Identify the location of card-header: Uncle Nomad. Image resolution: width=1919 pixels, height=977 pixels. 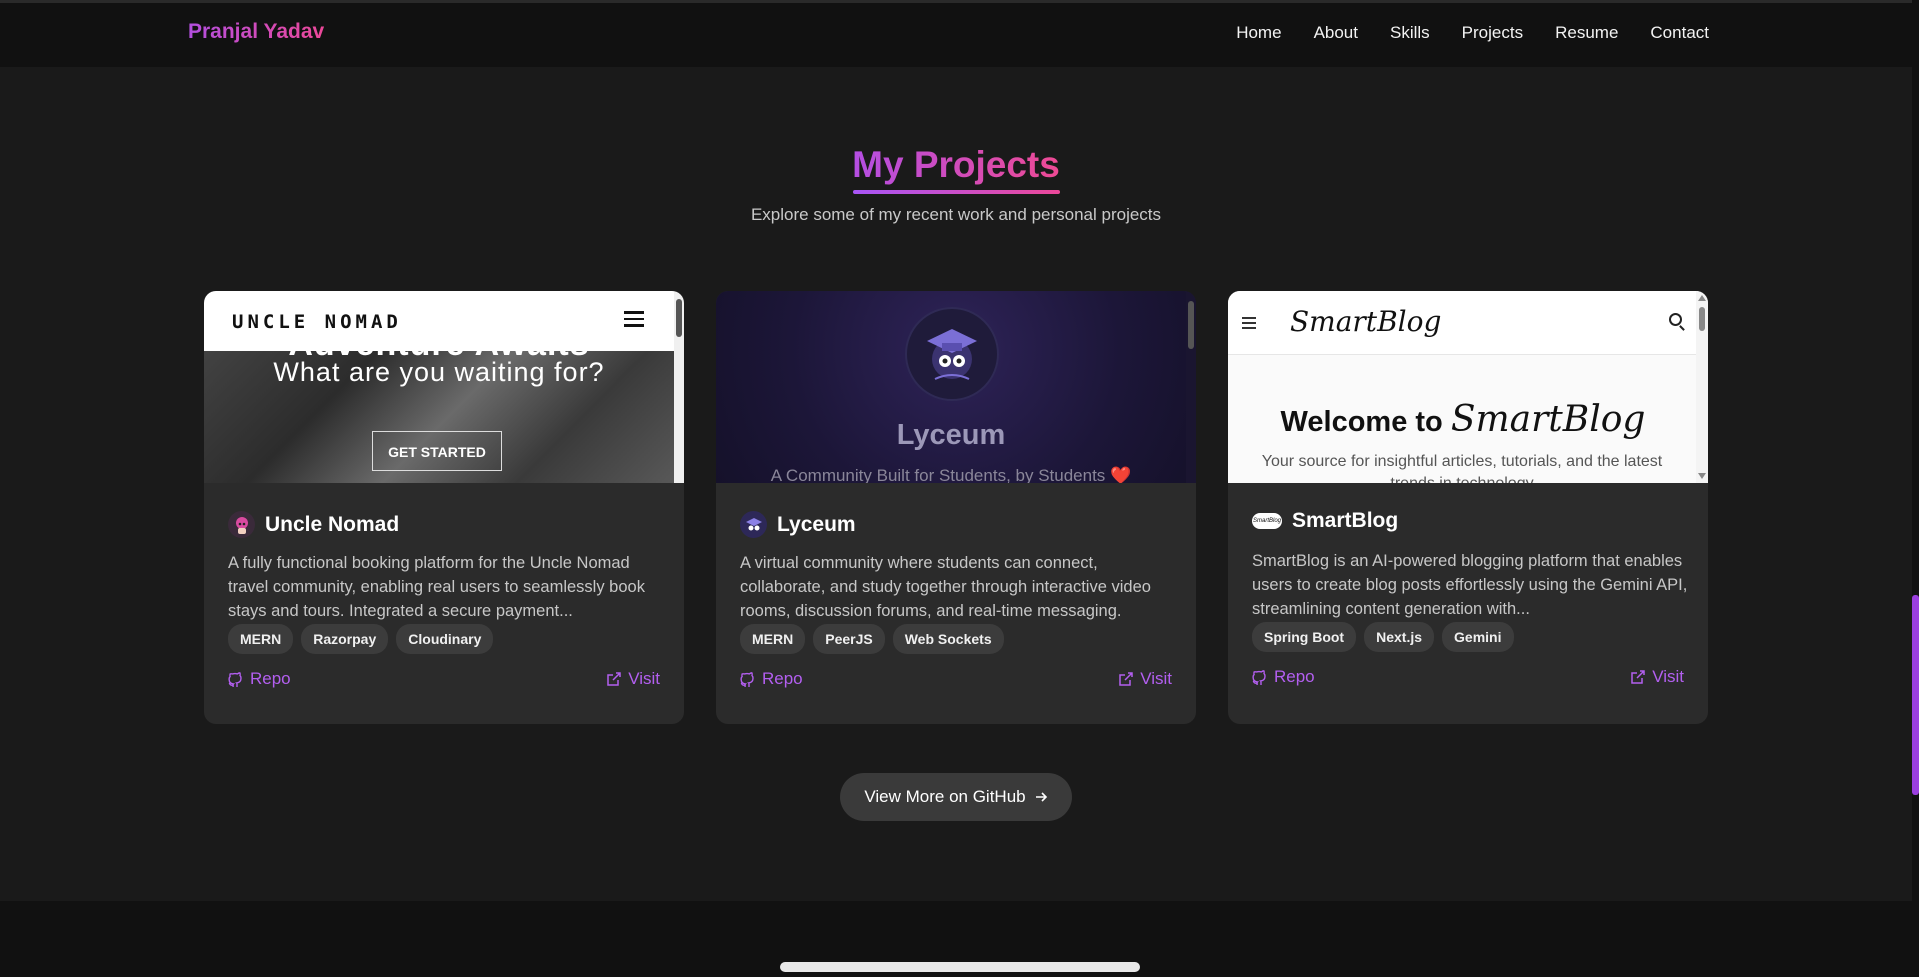
(313, 524).